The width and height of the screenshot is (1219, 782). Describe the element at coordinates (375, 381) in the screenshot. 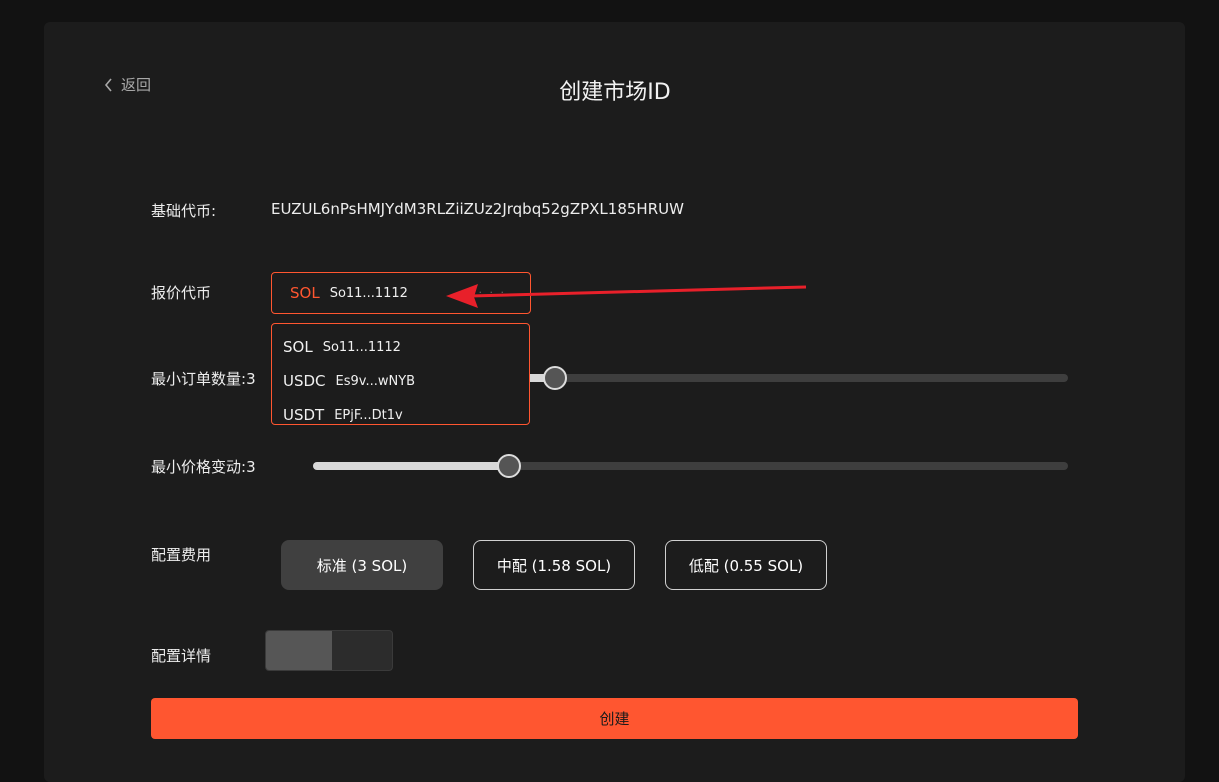

I see `option-address: Es9v...wNYB` at that location.